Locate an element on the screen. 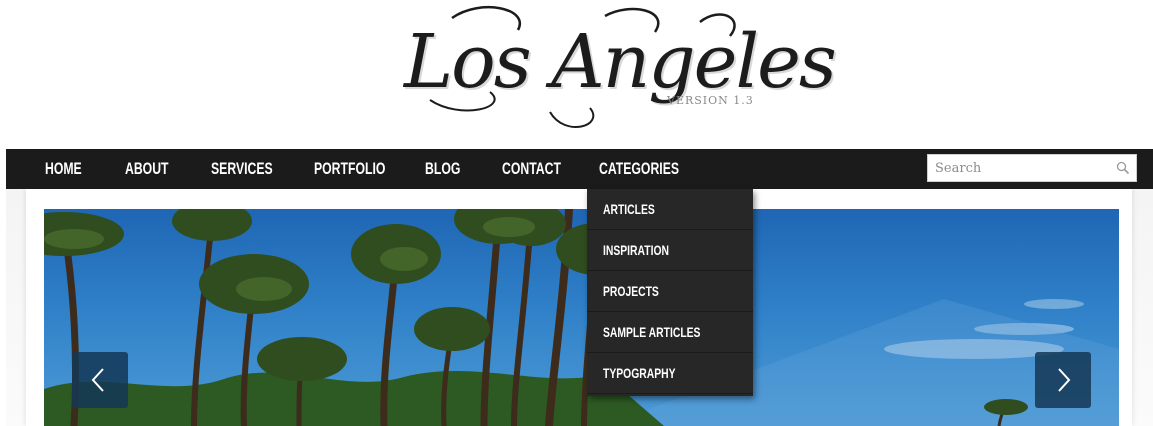 The height and width of the screenshot is (426, 1153). slider-next-button is located at coordinates (1063, 380).